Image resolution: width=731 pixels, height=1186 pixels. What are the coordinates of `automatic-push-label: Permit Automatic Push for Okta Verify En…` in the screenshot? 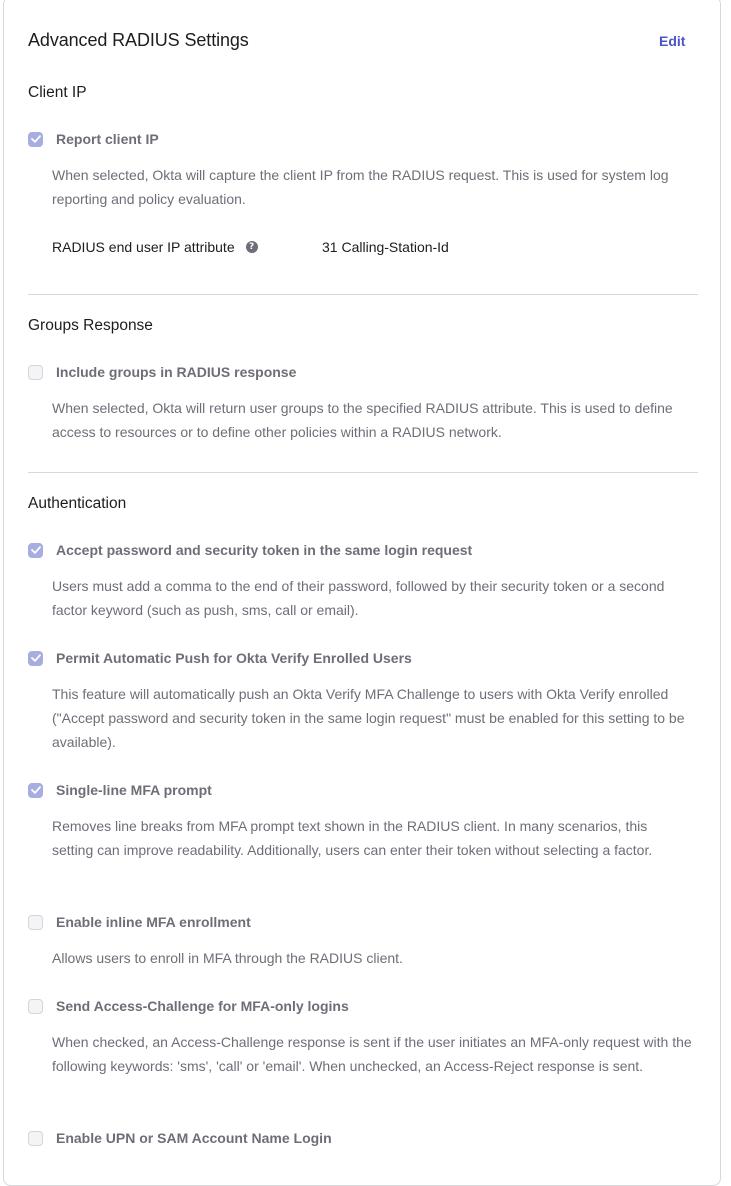 It's located at (234, 658).